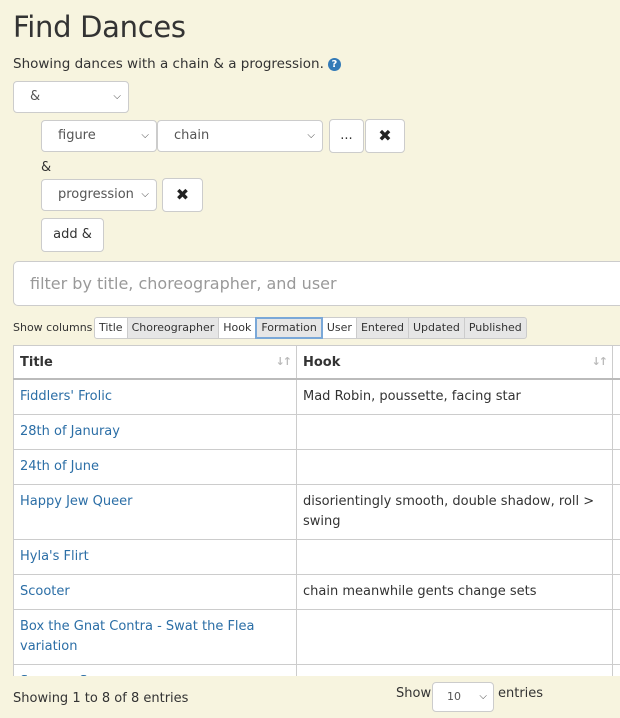  What do you see at coordinates (77, 135) in the screenshot?
I see `figure-type-value: figure` at bounding box center [77, 135].